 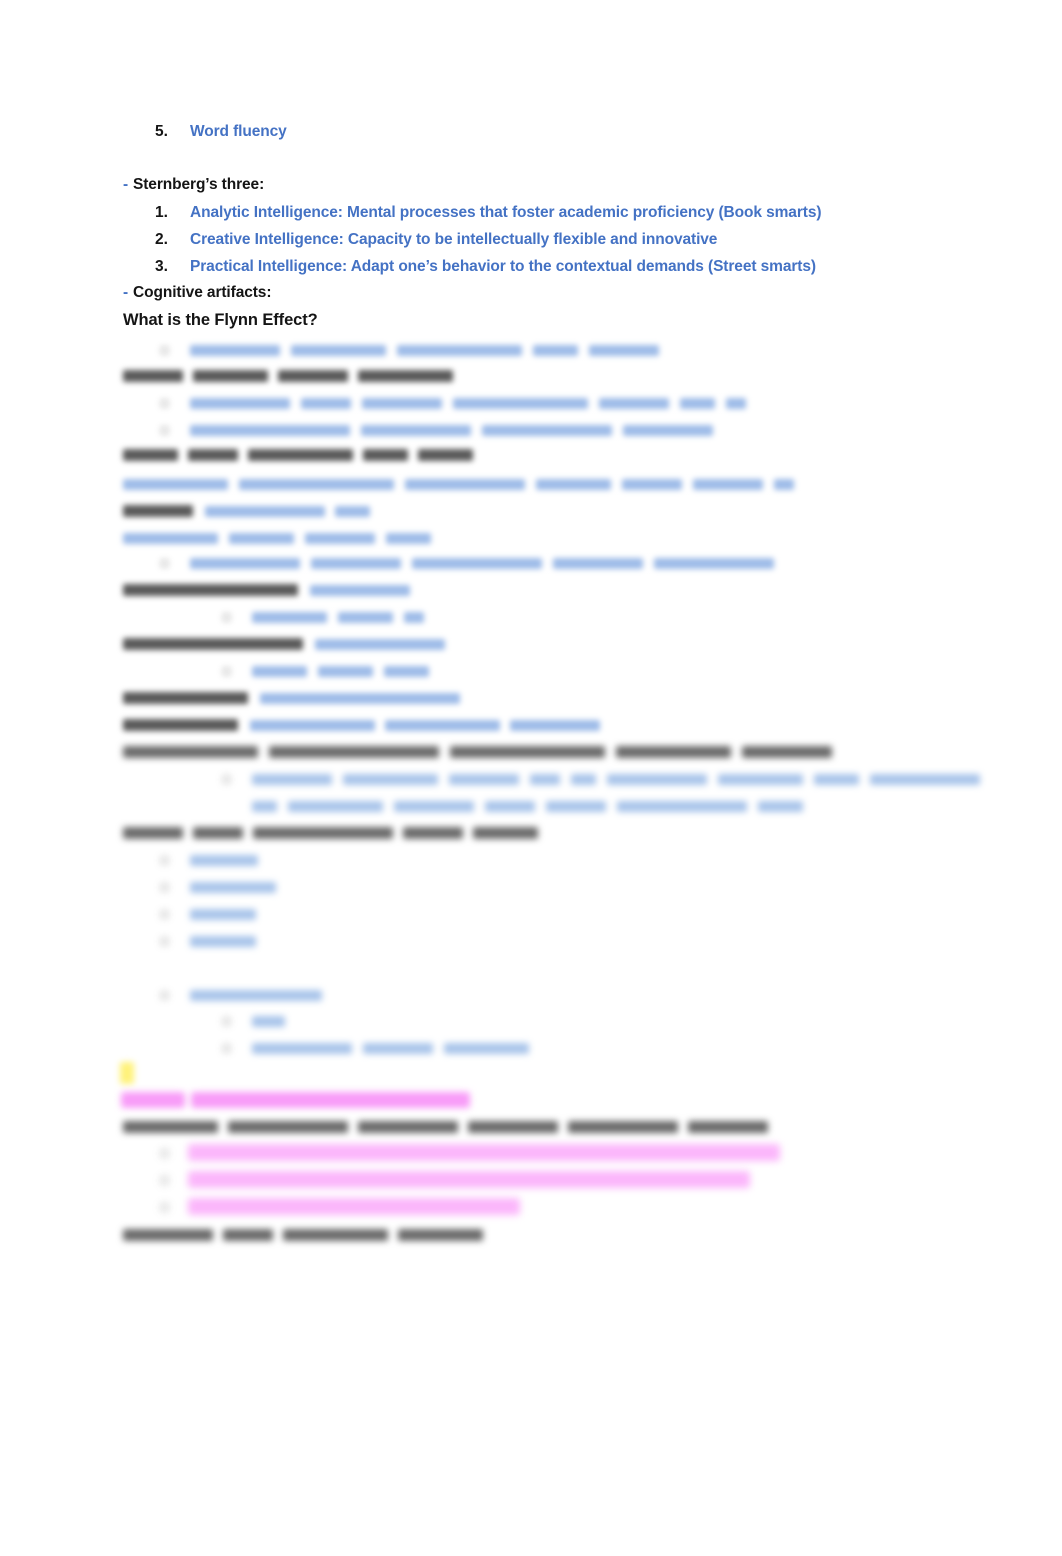 What do you see at coordinates (291, 700) in the screenshot?
I see `redacted-alternate-coping` at bounding box center [291, 700].